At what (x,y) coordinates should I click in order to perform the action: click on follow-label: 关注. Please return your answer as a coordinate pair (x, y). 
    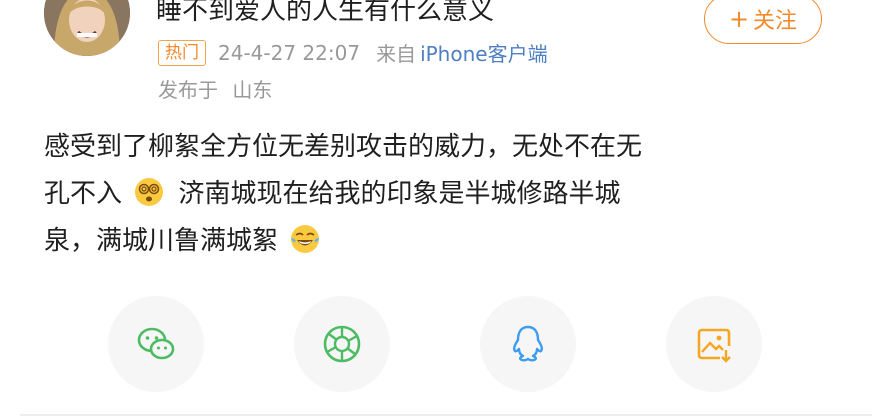
    Looking at the image, I should click on (775, 21).